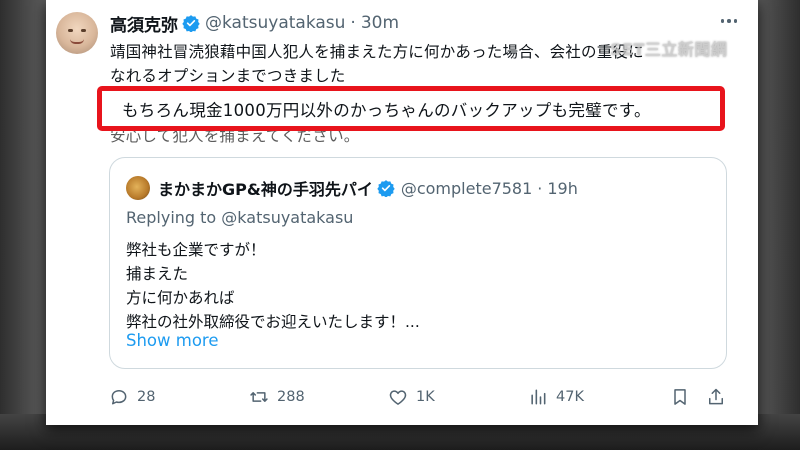 The image size is (800, 450). Describe the element at coordinates (172, 340) in the screenshot. I see `show-more-link: Show more` at that location.